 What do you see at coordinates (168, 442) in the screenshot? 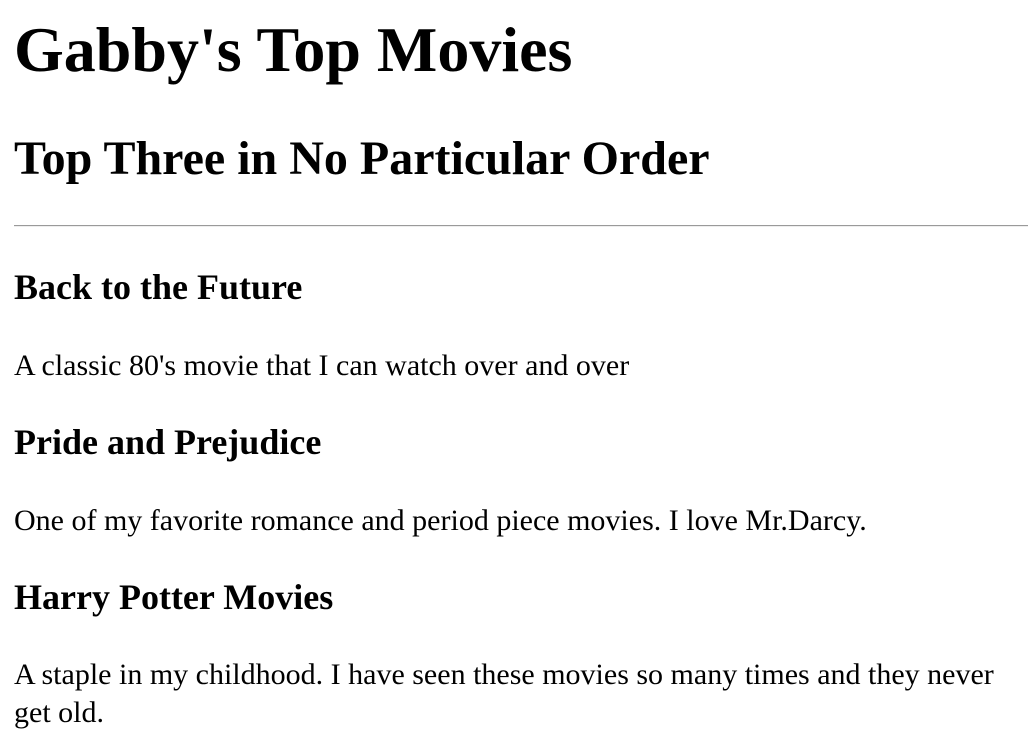
I see `movie-title-pride-and-prejudice: Pride and Prejudice` at bounding box center [168, 442].